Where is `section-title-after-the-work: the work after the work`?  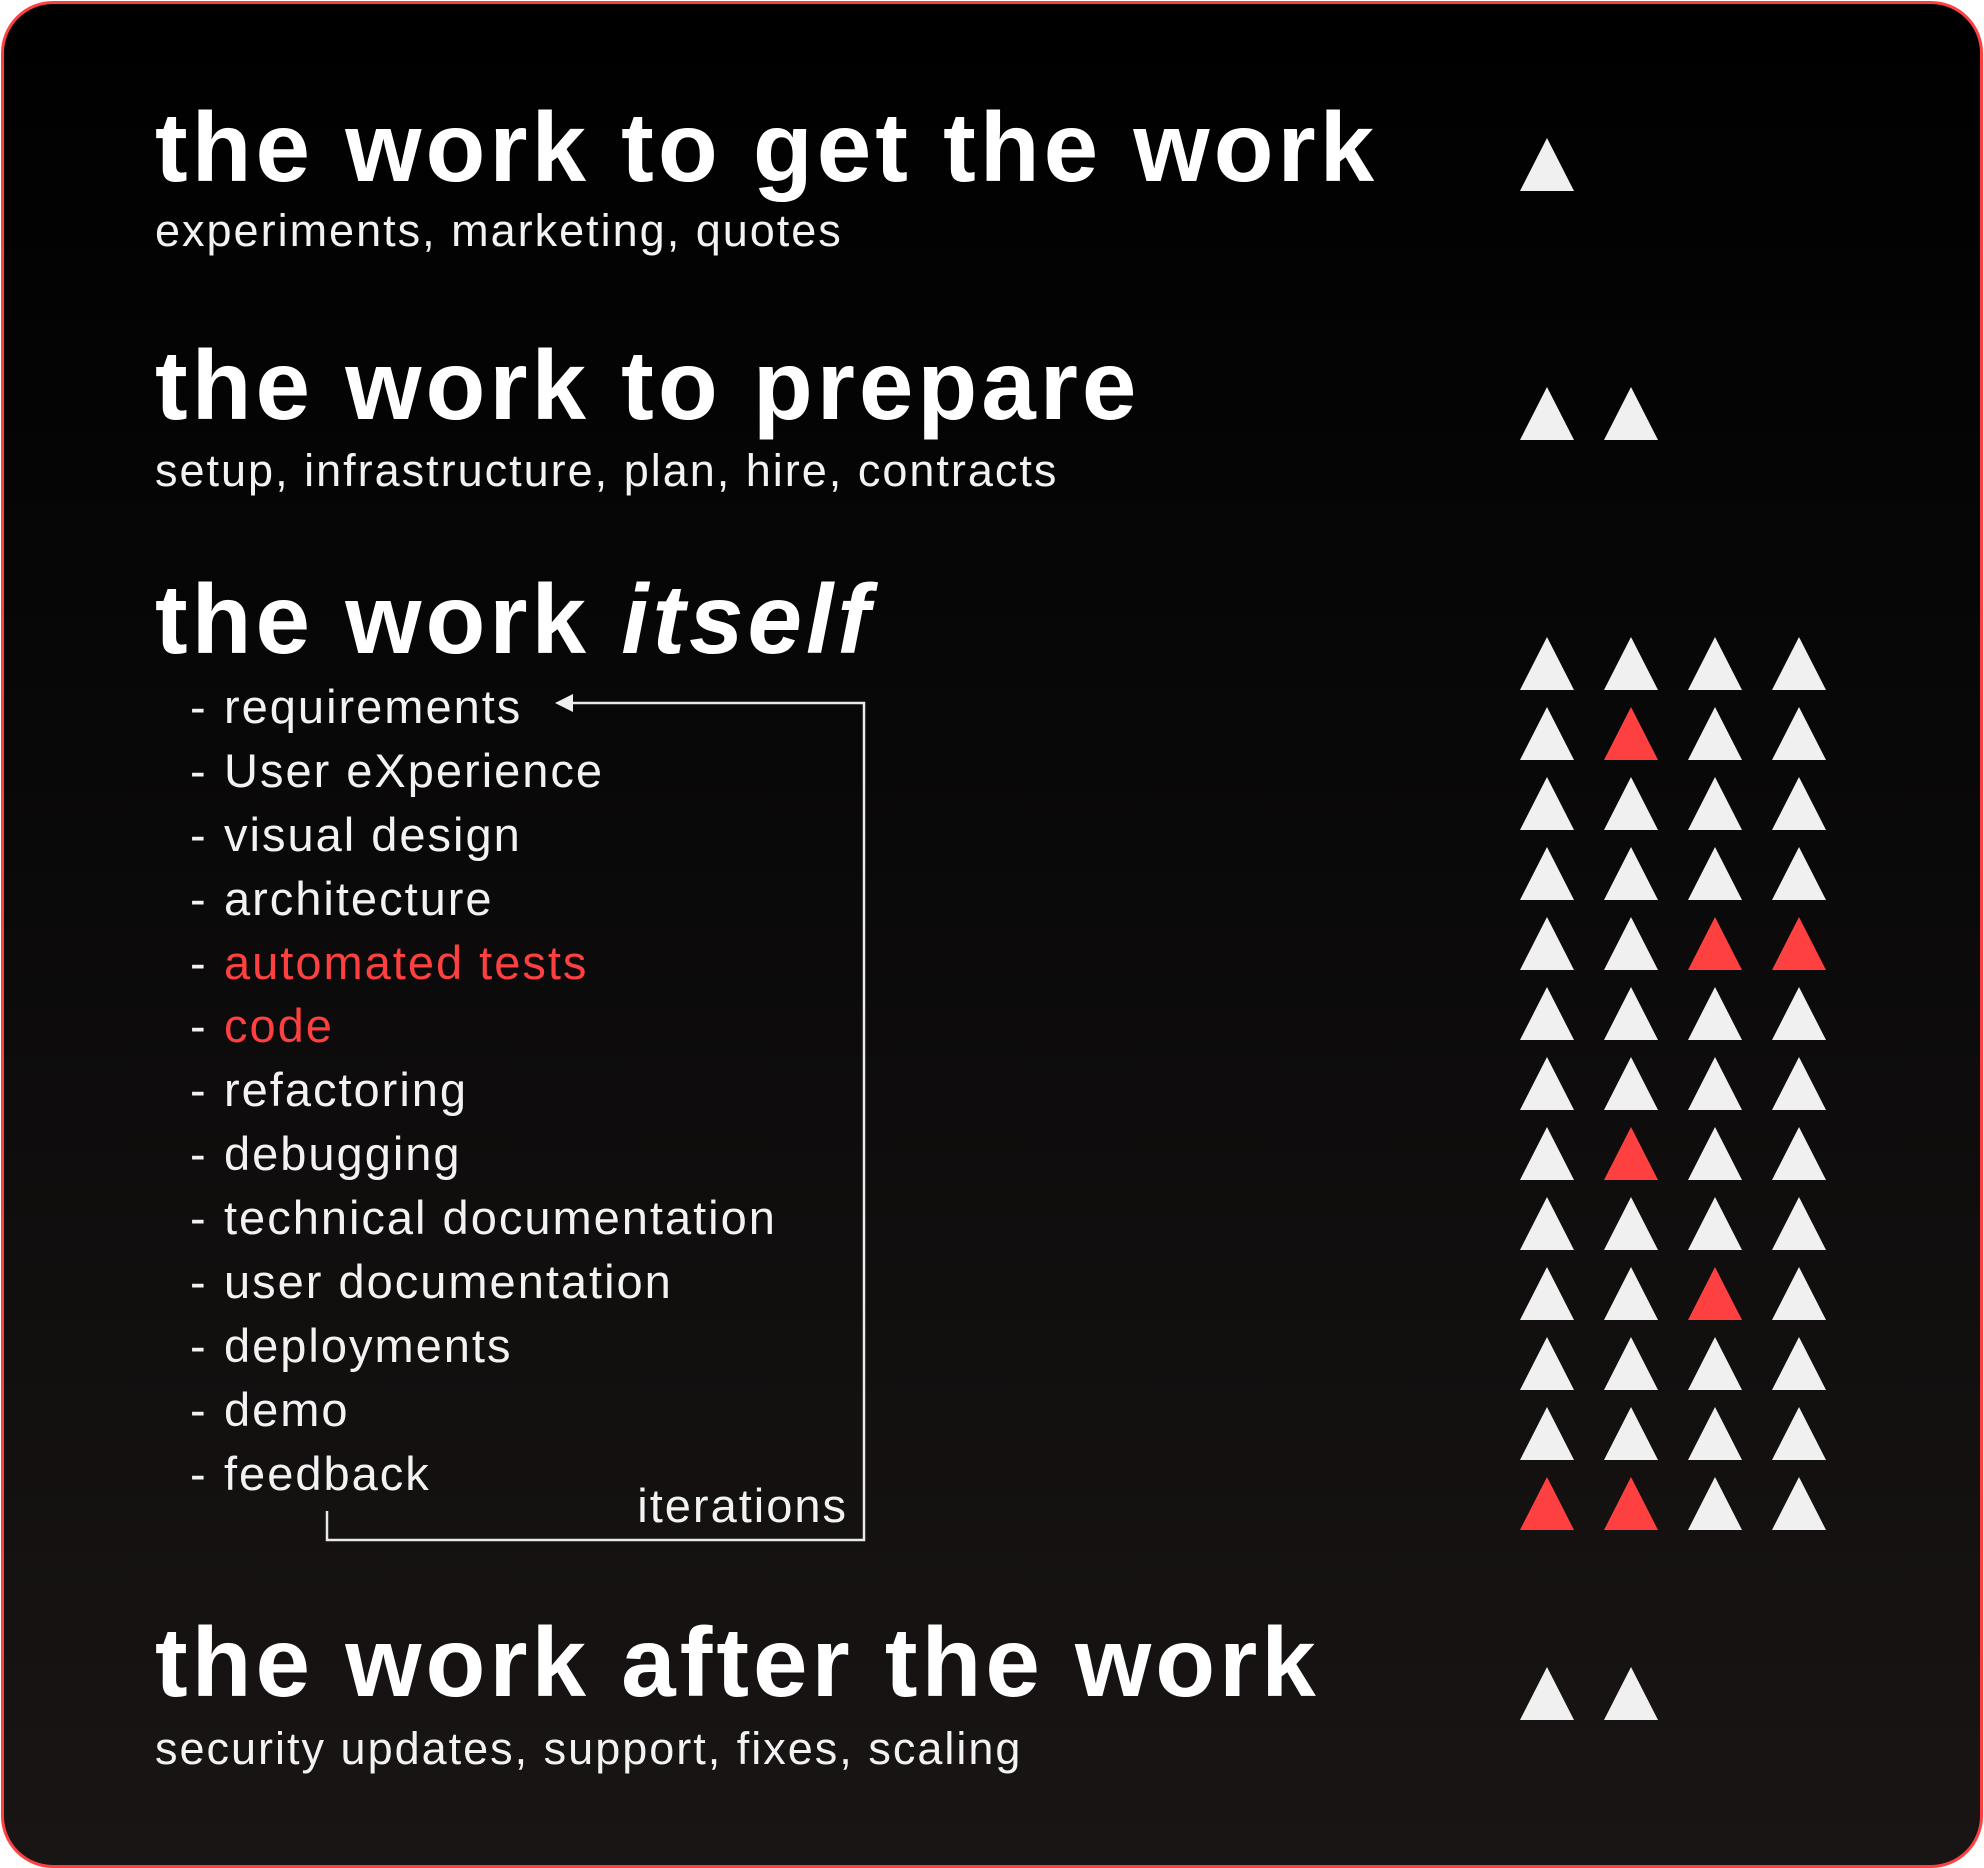 section-title-after-the-work: the work after the work is located at coordinates (737, 1662).